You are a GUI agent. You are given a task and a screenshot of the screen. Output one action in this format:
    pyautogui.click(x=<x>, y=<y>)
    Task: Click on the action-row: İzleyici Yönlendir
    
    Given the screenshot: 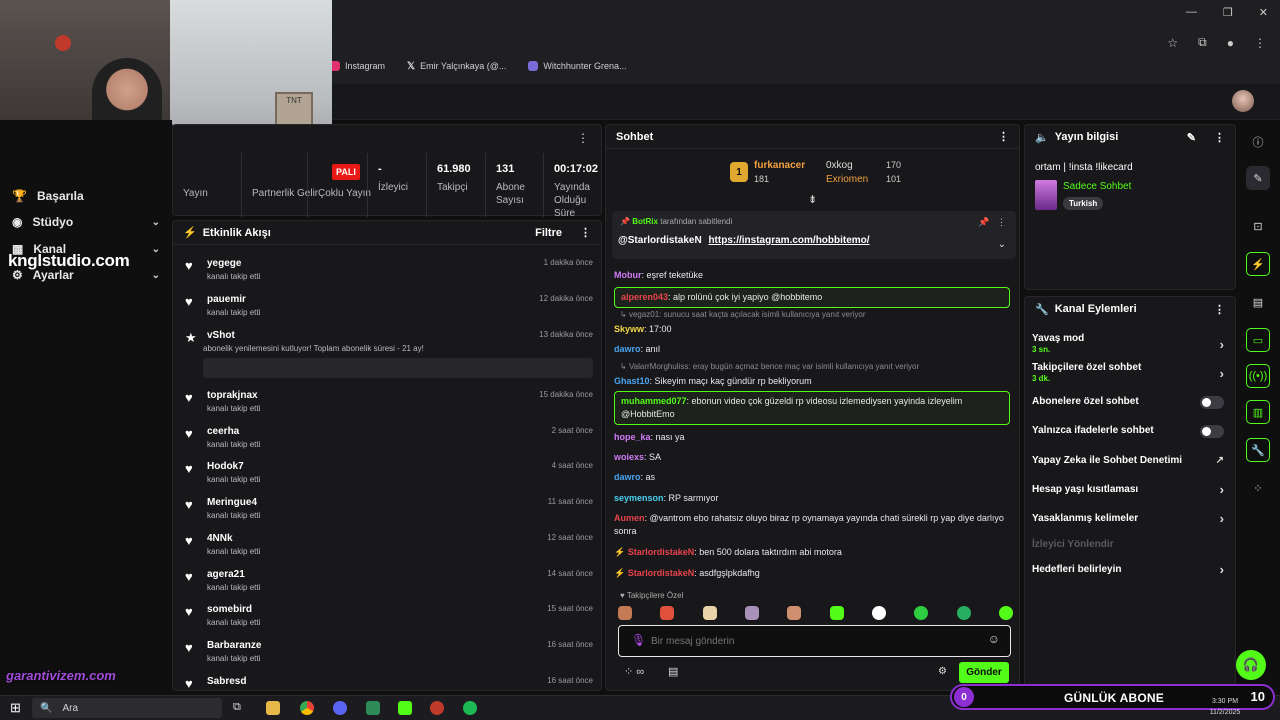 What is the action you would take?
    pyautogui.click(x=1130, y=544)
    